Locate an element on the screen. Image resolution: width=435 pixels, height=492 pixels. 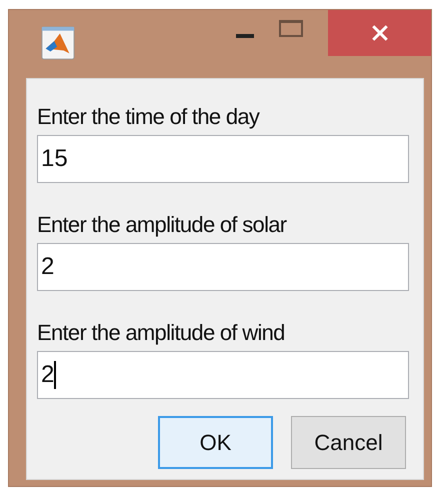
input-field: 15 is located at coordinates (223, 159).